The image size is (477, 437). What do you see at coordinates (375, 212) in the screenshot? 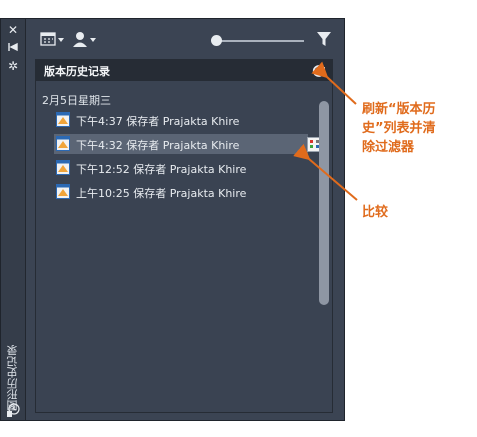
I see `compare-annotation: 比较` at bounding box center [375, 212].